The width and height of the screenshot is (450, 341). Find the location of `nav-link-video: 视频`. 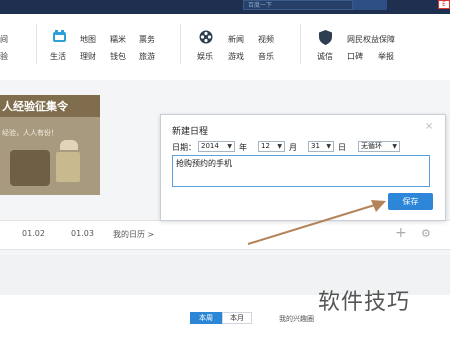

nav-link-video: 视频 is located at coordinates (266, 39).